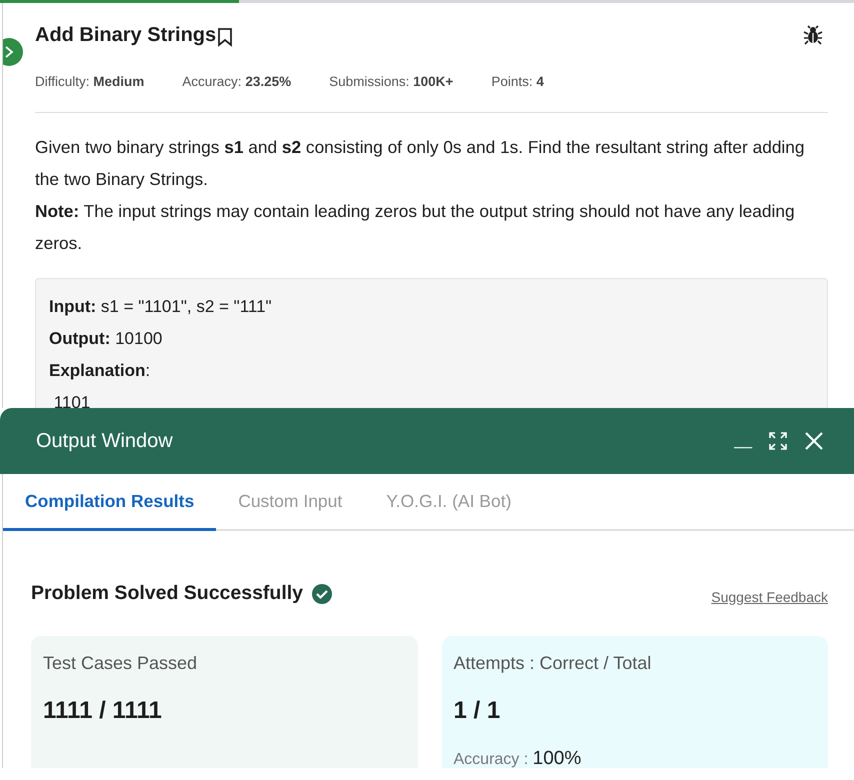 The image size is (854, 780). What do you see at coordinates (109, 502) in the screenshot?
I see `tab: Compilation Results` at bounding box center [109, 502].